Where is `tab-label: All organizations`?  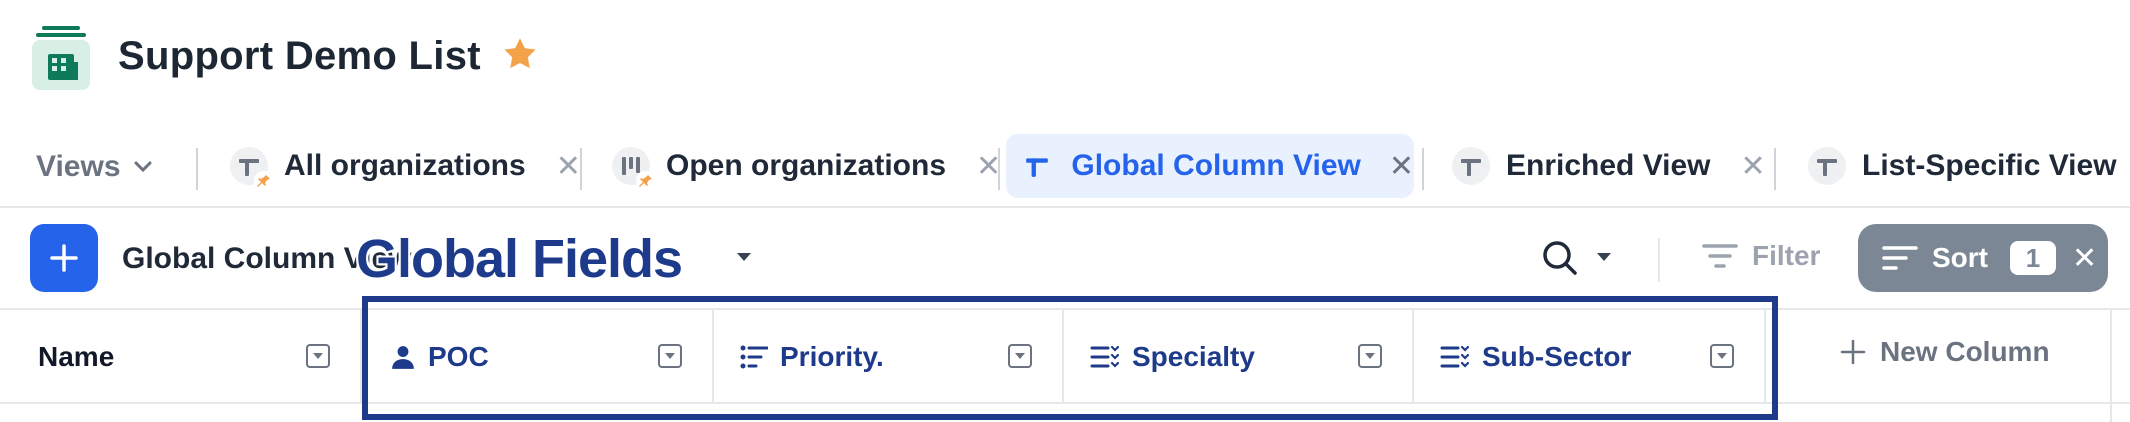
tab-label: All organizations is located at coordinates (405, 165).